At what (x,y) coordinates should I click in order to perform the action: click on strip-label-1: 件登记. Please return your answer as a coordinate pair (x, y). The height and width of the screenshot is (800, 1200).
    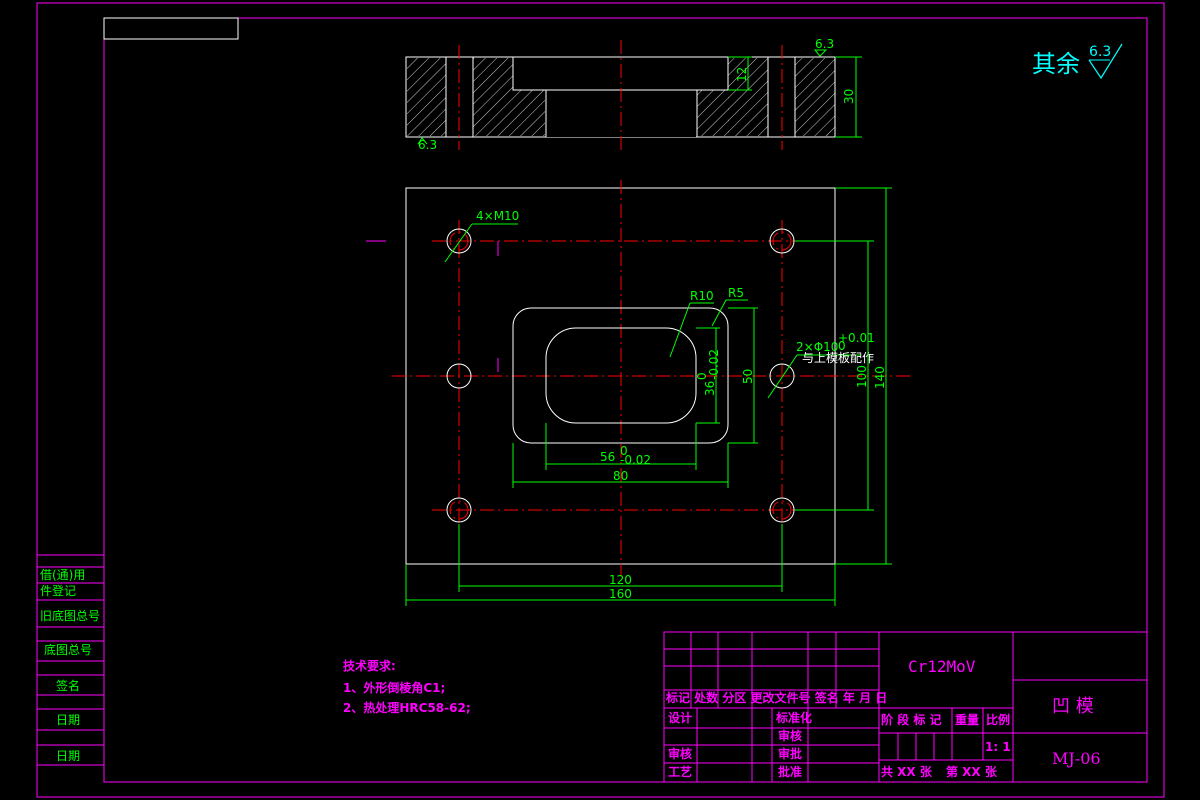
    Looking at the image, I should click on (58, 590).